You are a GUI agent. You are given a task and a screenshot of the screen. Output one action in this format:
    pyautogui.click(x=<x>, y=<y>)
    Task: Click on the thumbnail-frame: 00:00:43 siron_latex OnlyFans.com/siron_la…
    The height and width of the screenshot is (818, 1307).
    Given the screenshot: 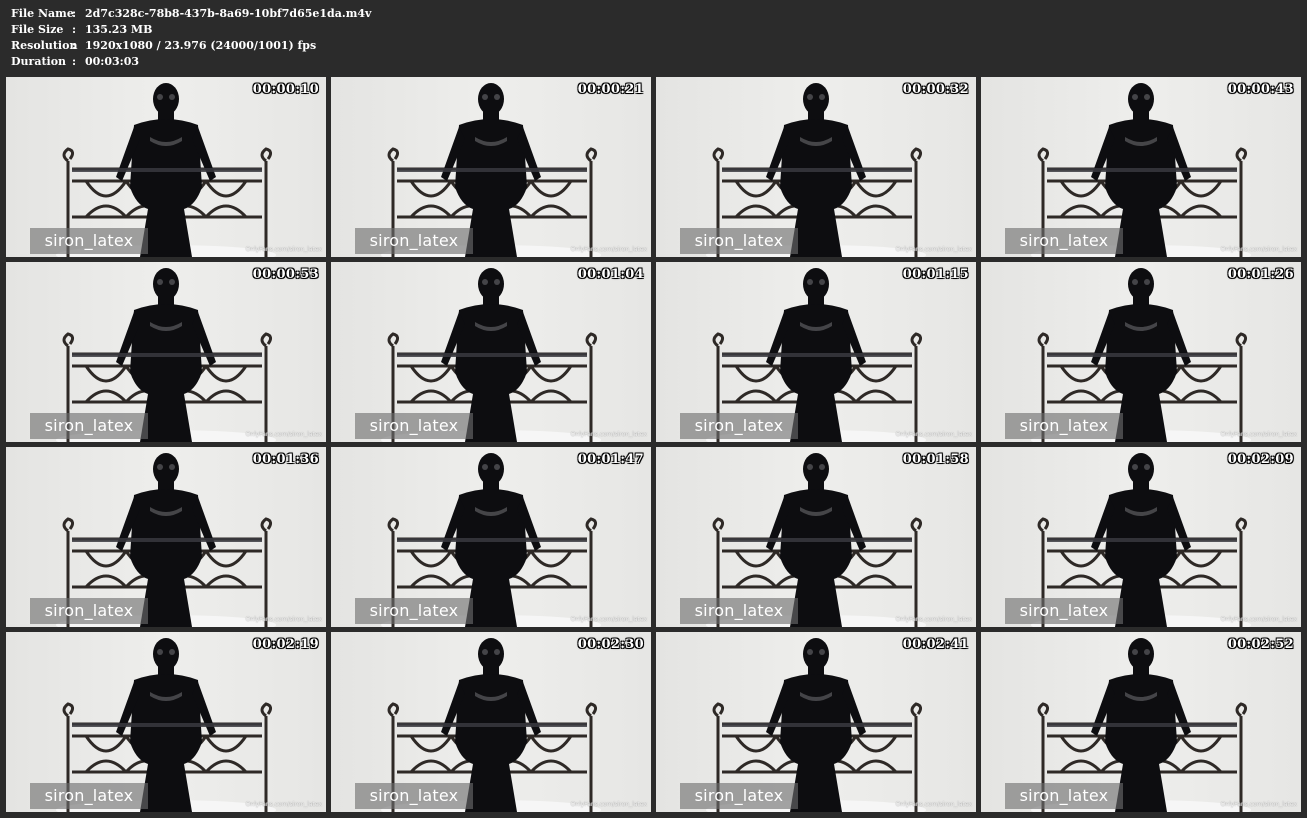 What is the action you would take?
    pyautogui.click(x=1141, y=167)
    